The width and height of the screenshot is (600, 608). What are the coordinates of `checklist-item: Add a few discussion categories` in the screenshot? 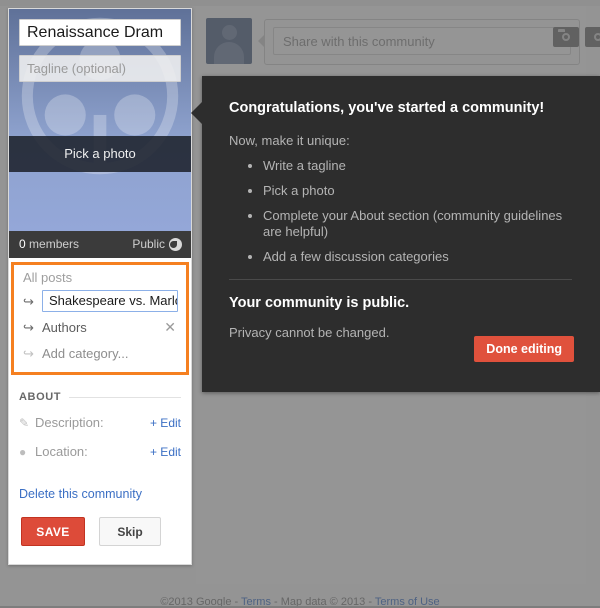 It's located at (417, 257).